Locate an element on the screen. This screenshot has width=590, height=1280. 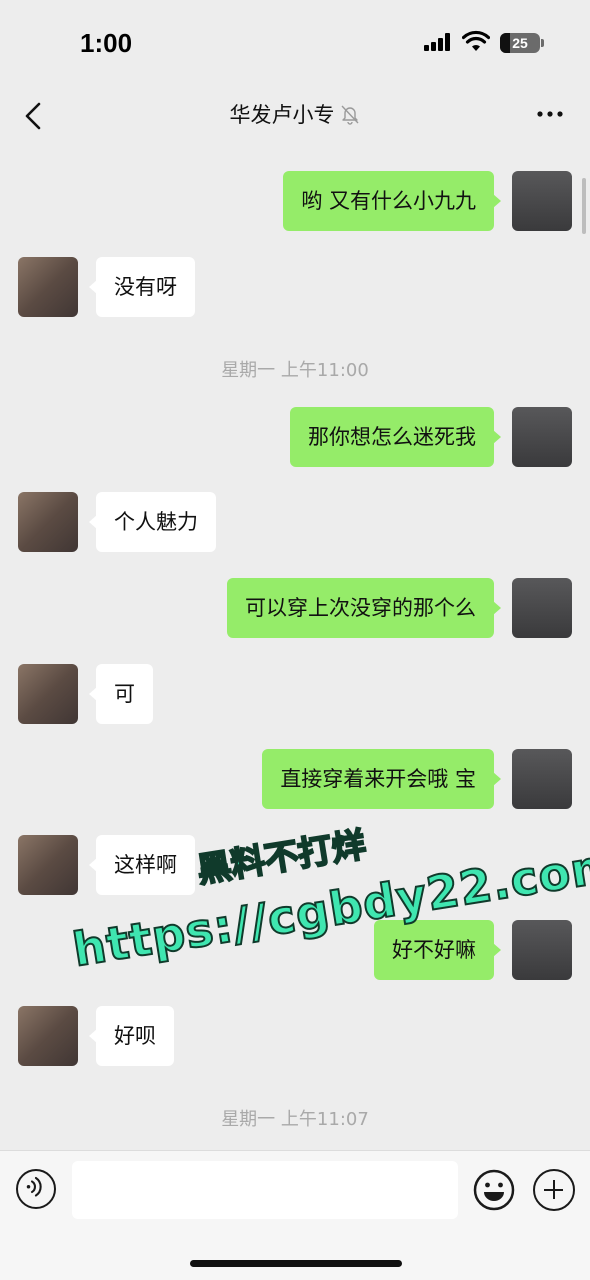
chat-title: 华发卢小专 is located at coordinates (282, 114).